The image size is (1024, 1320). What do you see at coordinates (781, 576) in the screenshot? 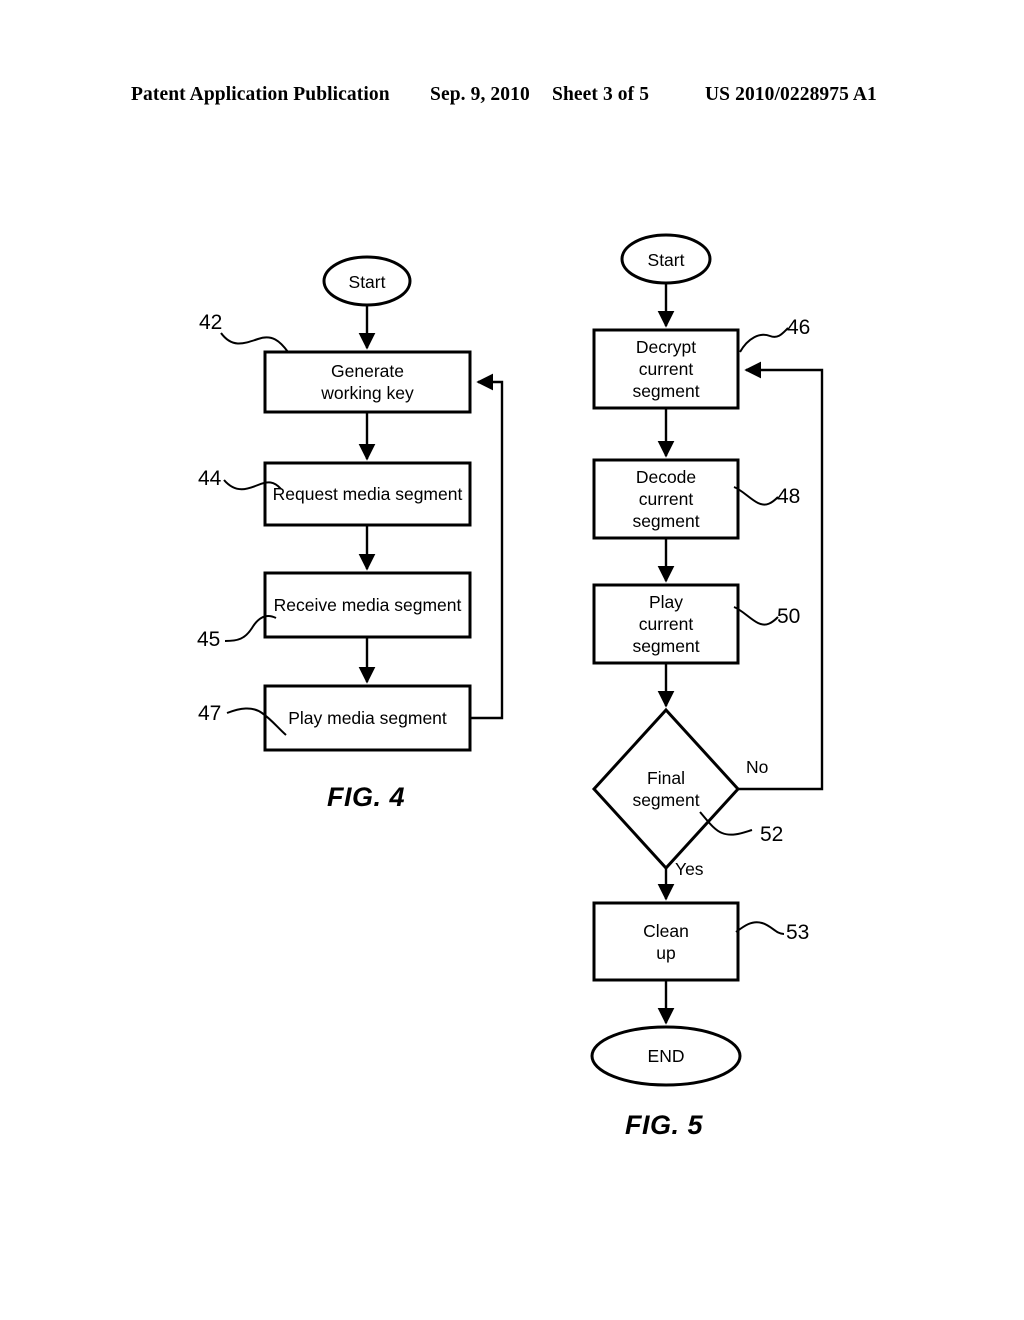
I see `fig5-edge-feedback-loop-no` at bounding box center [781, 576].